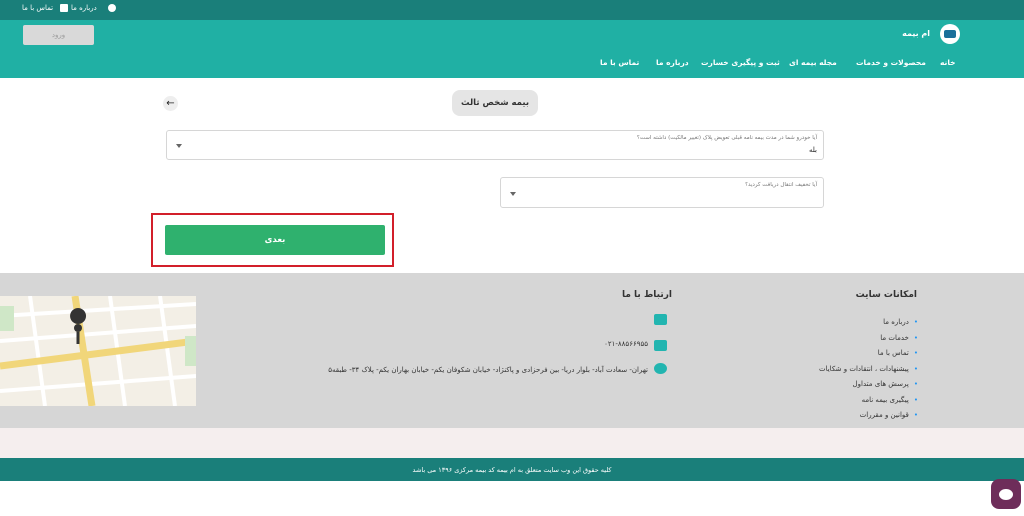 This screenshot has height=516, width=1024. I want to click on back-arrow-icon: ←, so click(170, 103).